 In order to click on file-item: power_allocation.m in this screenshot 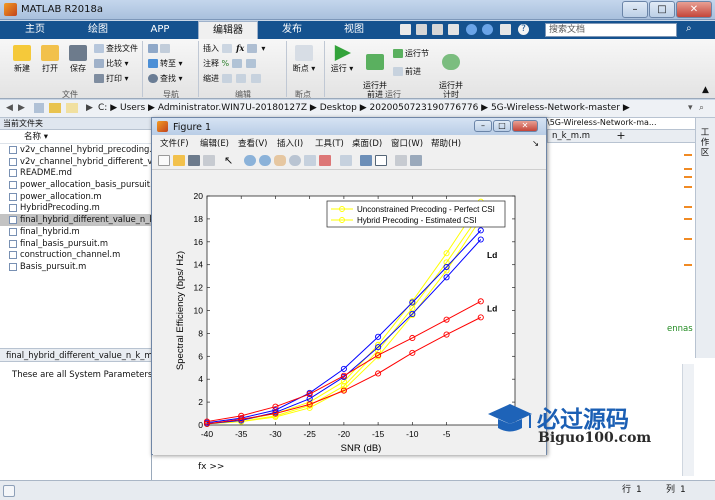, I will do `click(75, 197)`.